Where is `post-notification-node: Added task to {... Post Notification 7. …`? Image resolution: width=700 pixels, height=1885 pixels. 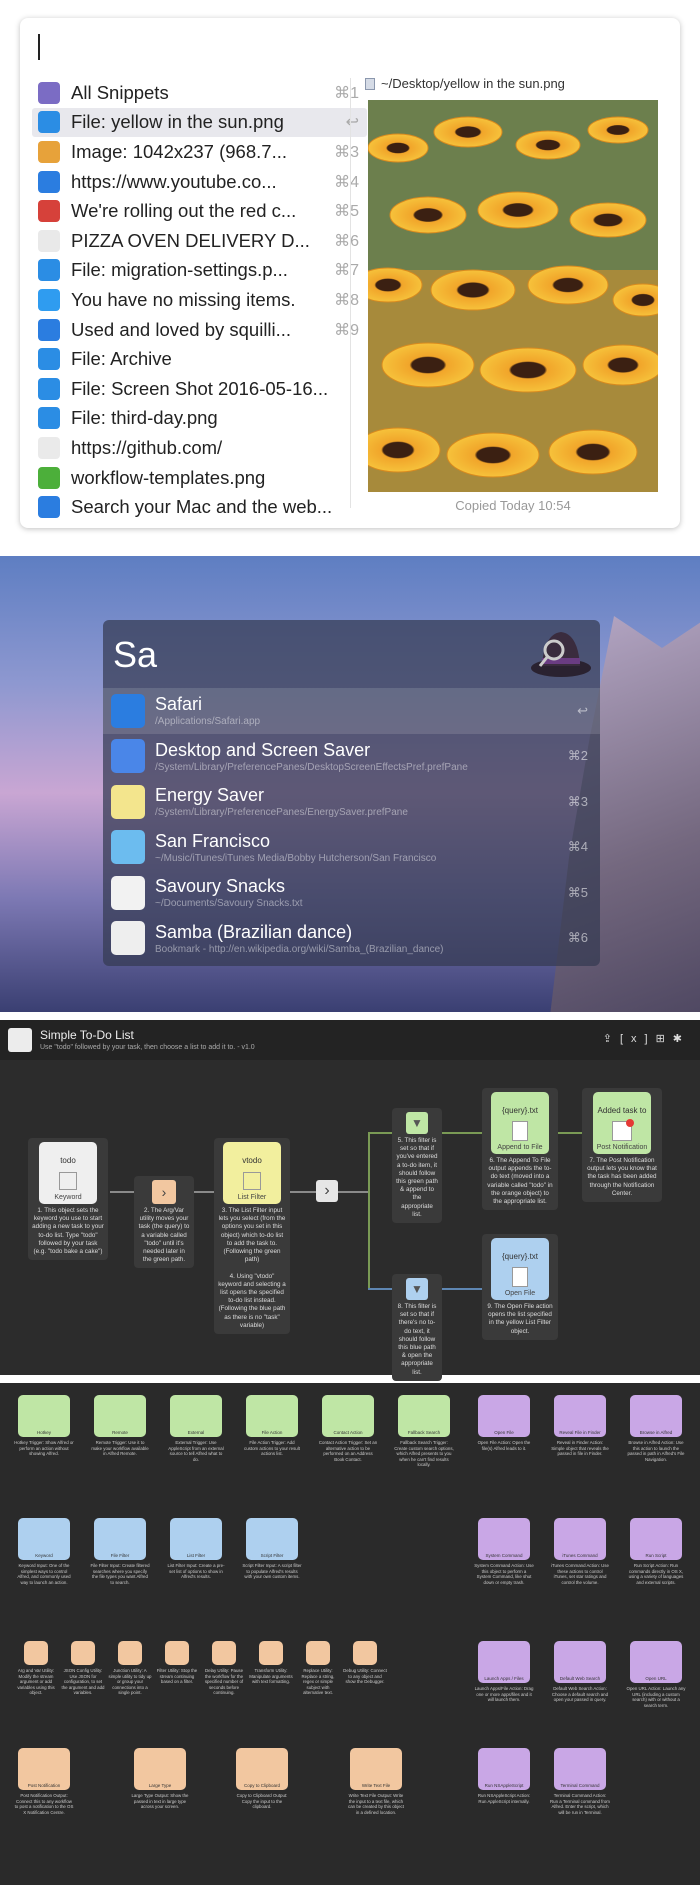
post-notification-node: Added task to {... Post Notification 7. … is located at coordinates (622, 1145).